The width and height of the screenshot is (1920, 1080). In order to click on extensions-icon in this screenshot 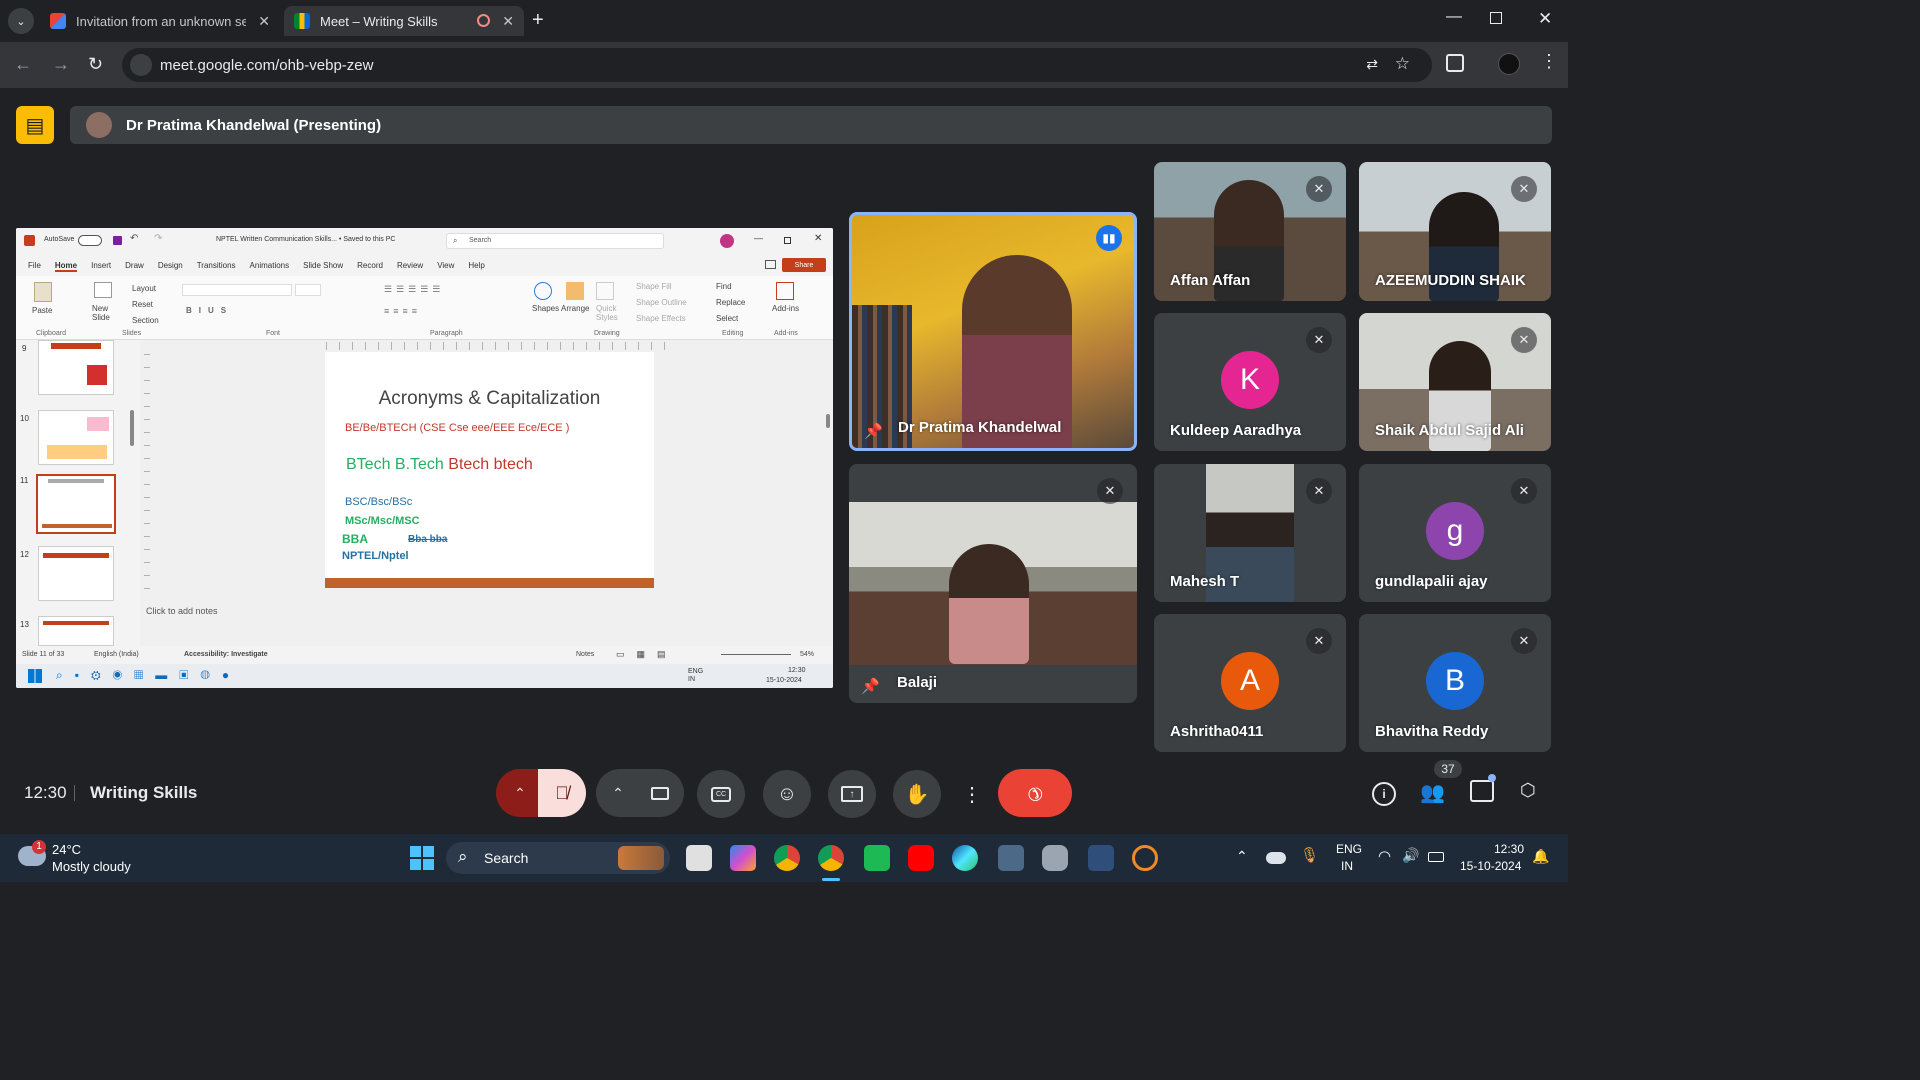, I will do `click(1455, 63)`.